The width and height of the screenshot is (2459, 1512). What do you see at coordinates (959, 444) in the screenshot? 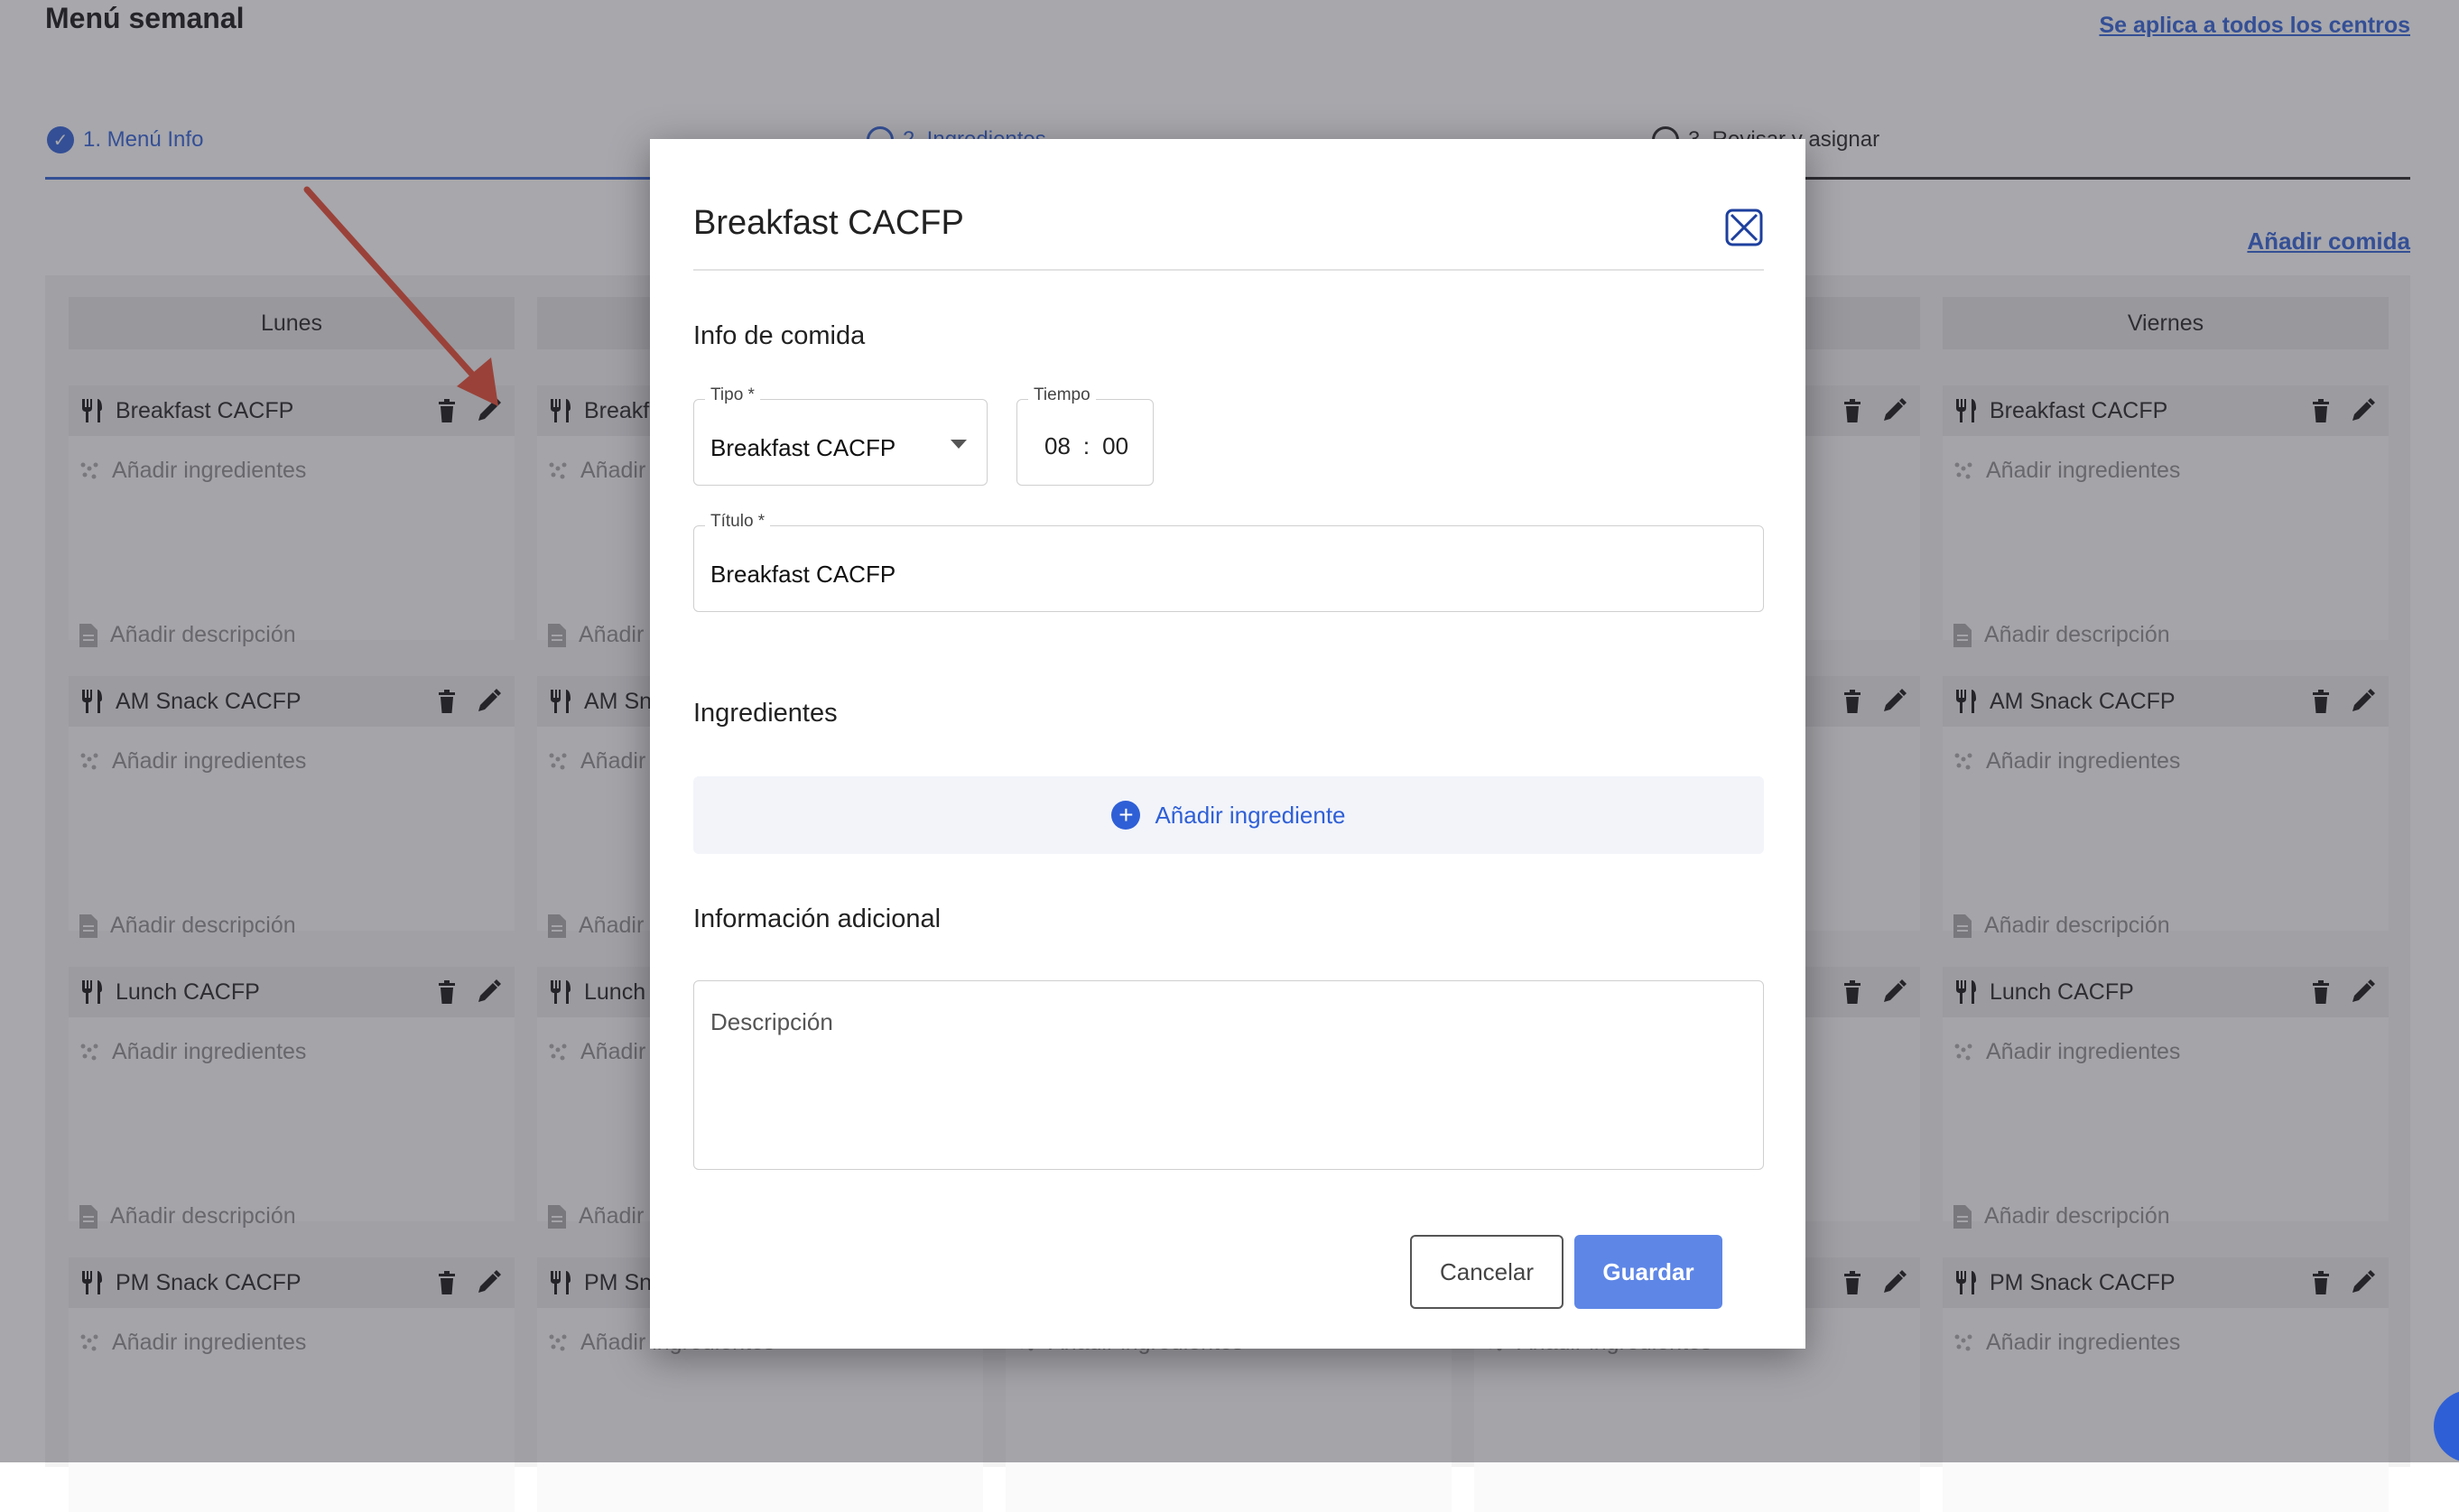
I see `chevron-down-icon` at bounding box center [959, 444].